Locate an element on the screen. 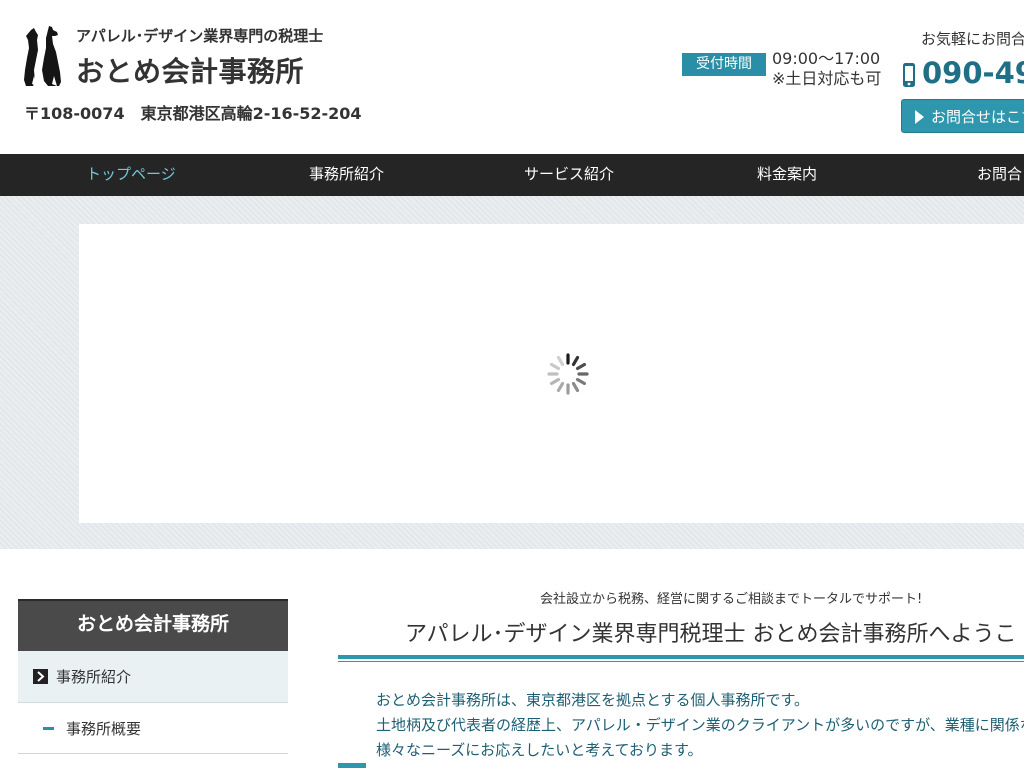 This screenshot has width=1024, height=768. sidebar-item-label: 事務所概要 is located at coordinates (104, 729).